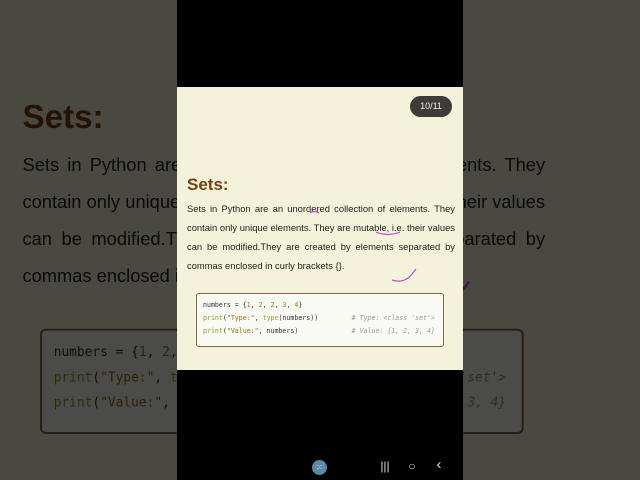 This screenshot has height=480, width=640. What do you see at coordinates (439, 464) in the screenshot?
I see `back-button: ‹` at bounding box center [439, 464].